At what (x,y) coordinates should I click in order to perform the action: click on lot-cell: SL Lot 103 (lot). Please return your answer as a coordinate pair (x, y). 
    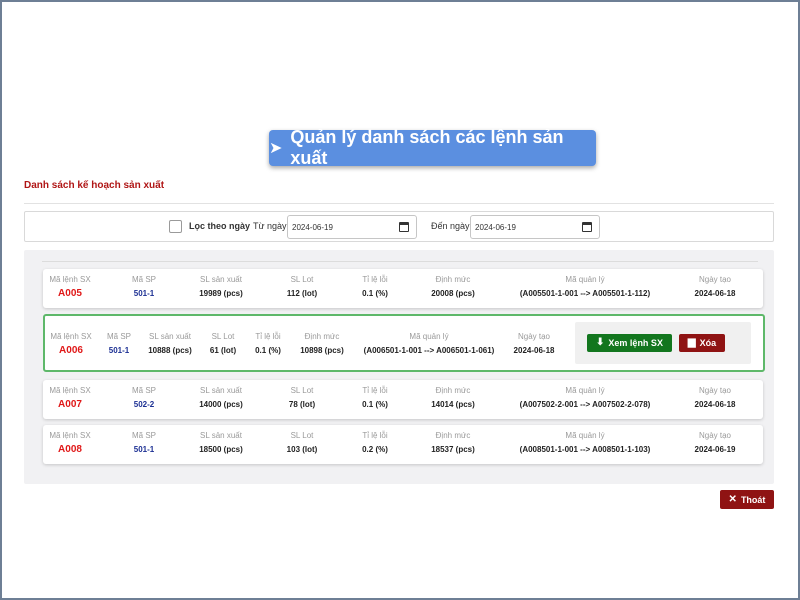
    Looking at the image, I should click on (302, 442).